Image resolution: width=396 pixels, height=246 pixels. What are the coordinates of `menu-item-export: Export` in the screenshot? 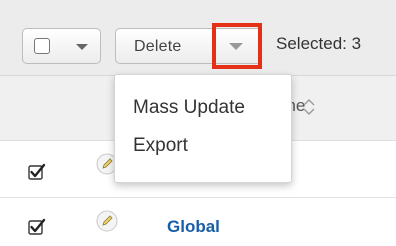 It's located at (203, 145).